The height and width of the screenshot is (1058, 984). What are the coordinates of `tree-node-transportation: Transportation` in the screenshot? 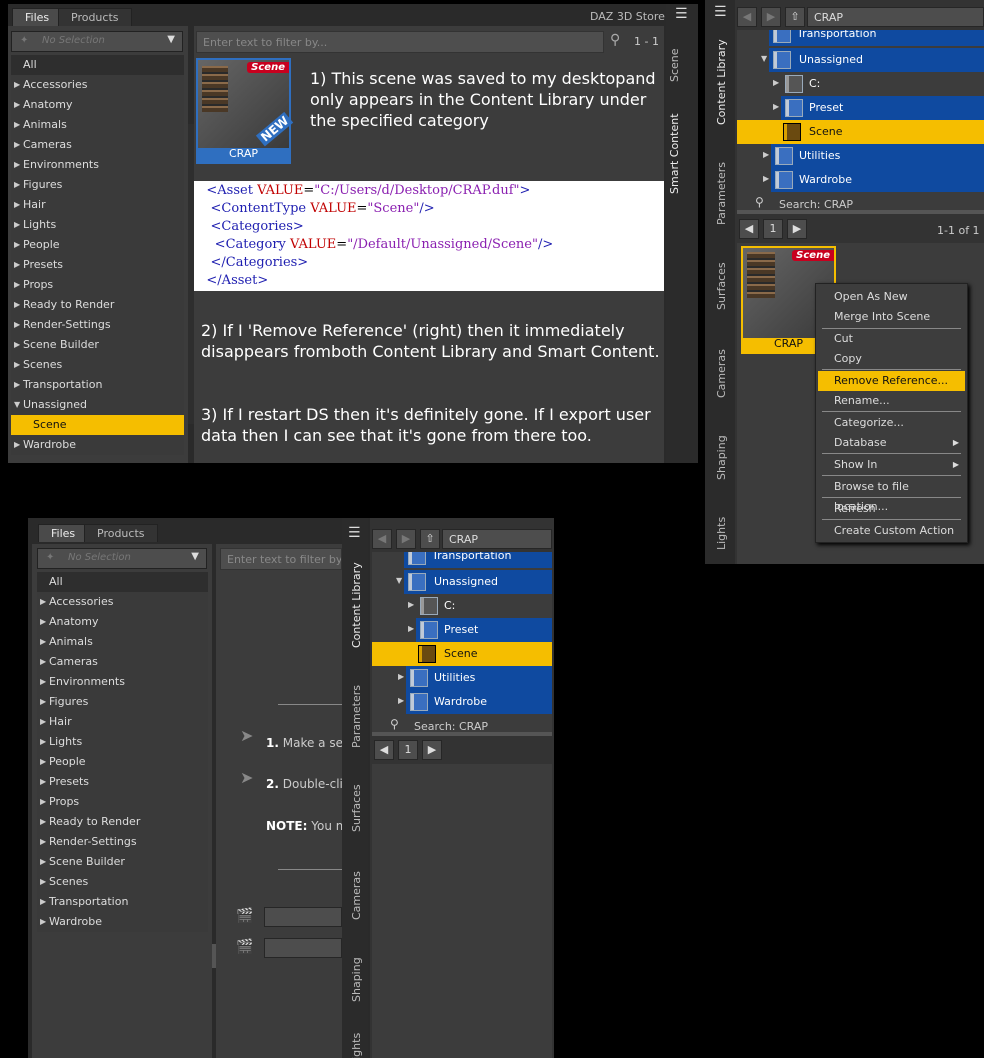 It's located at (478, 560).